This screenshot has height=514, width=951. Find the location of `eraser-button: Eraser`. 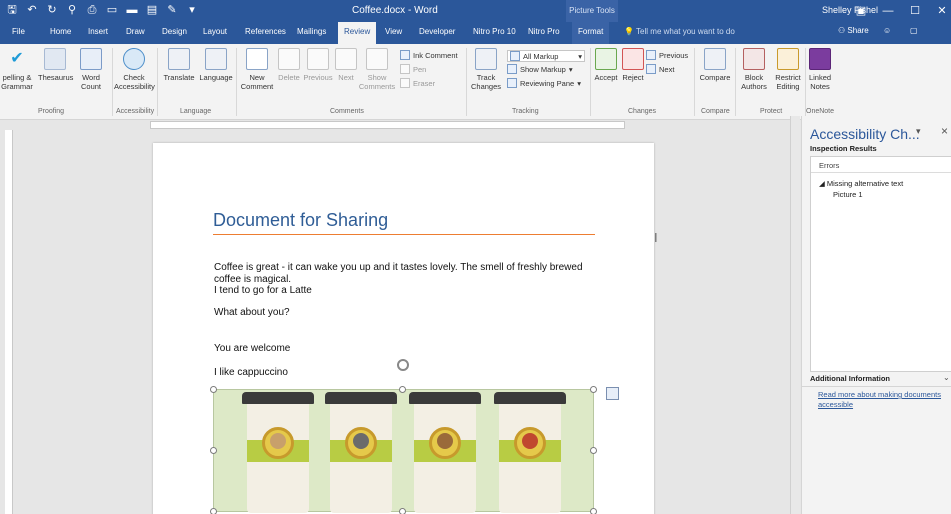

eraser-button: Eraser is located at coordinates (417, 83).